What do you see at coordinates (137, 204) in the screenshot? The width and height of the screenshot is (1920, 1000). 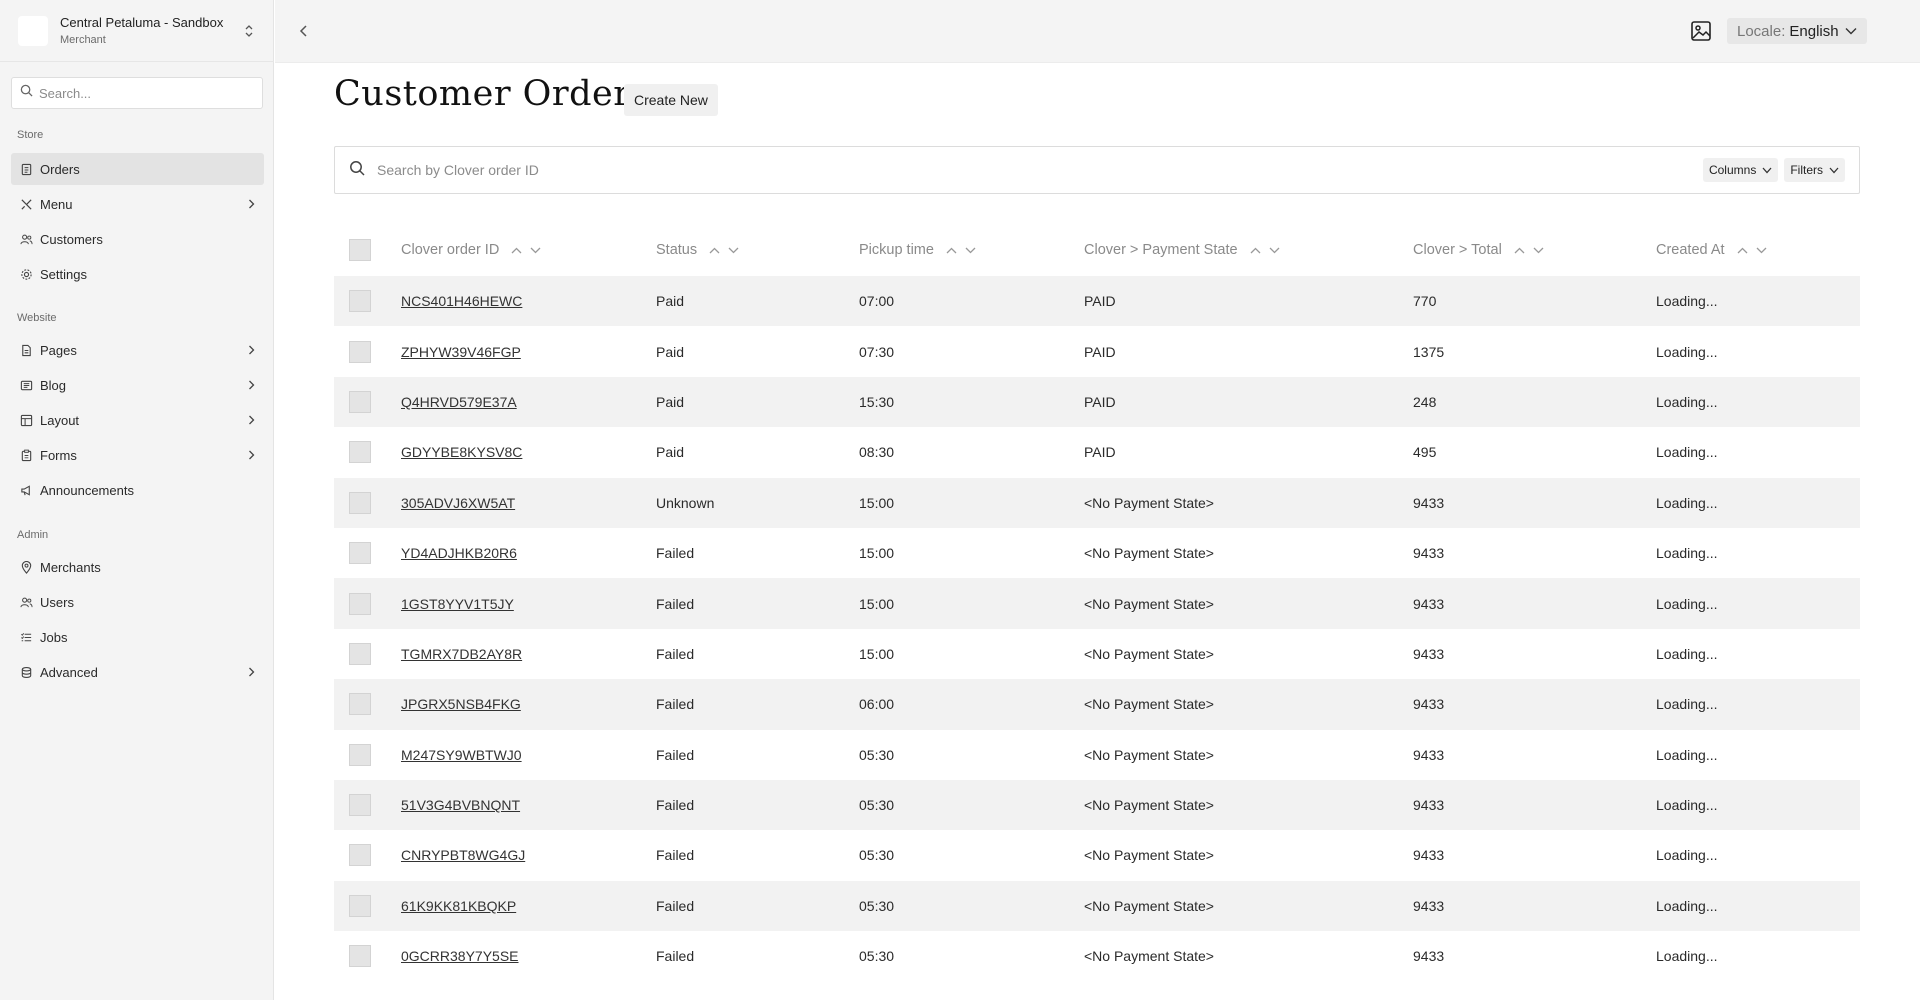 I see `sidebar-item-menu: Menu` at bounding box center [137, 204].